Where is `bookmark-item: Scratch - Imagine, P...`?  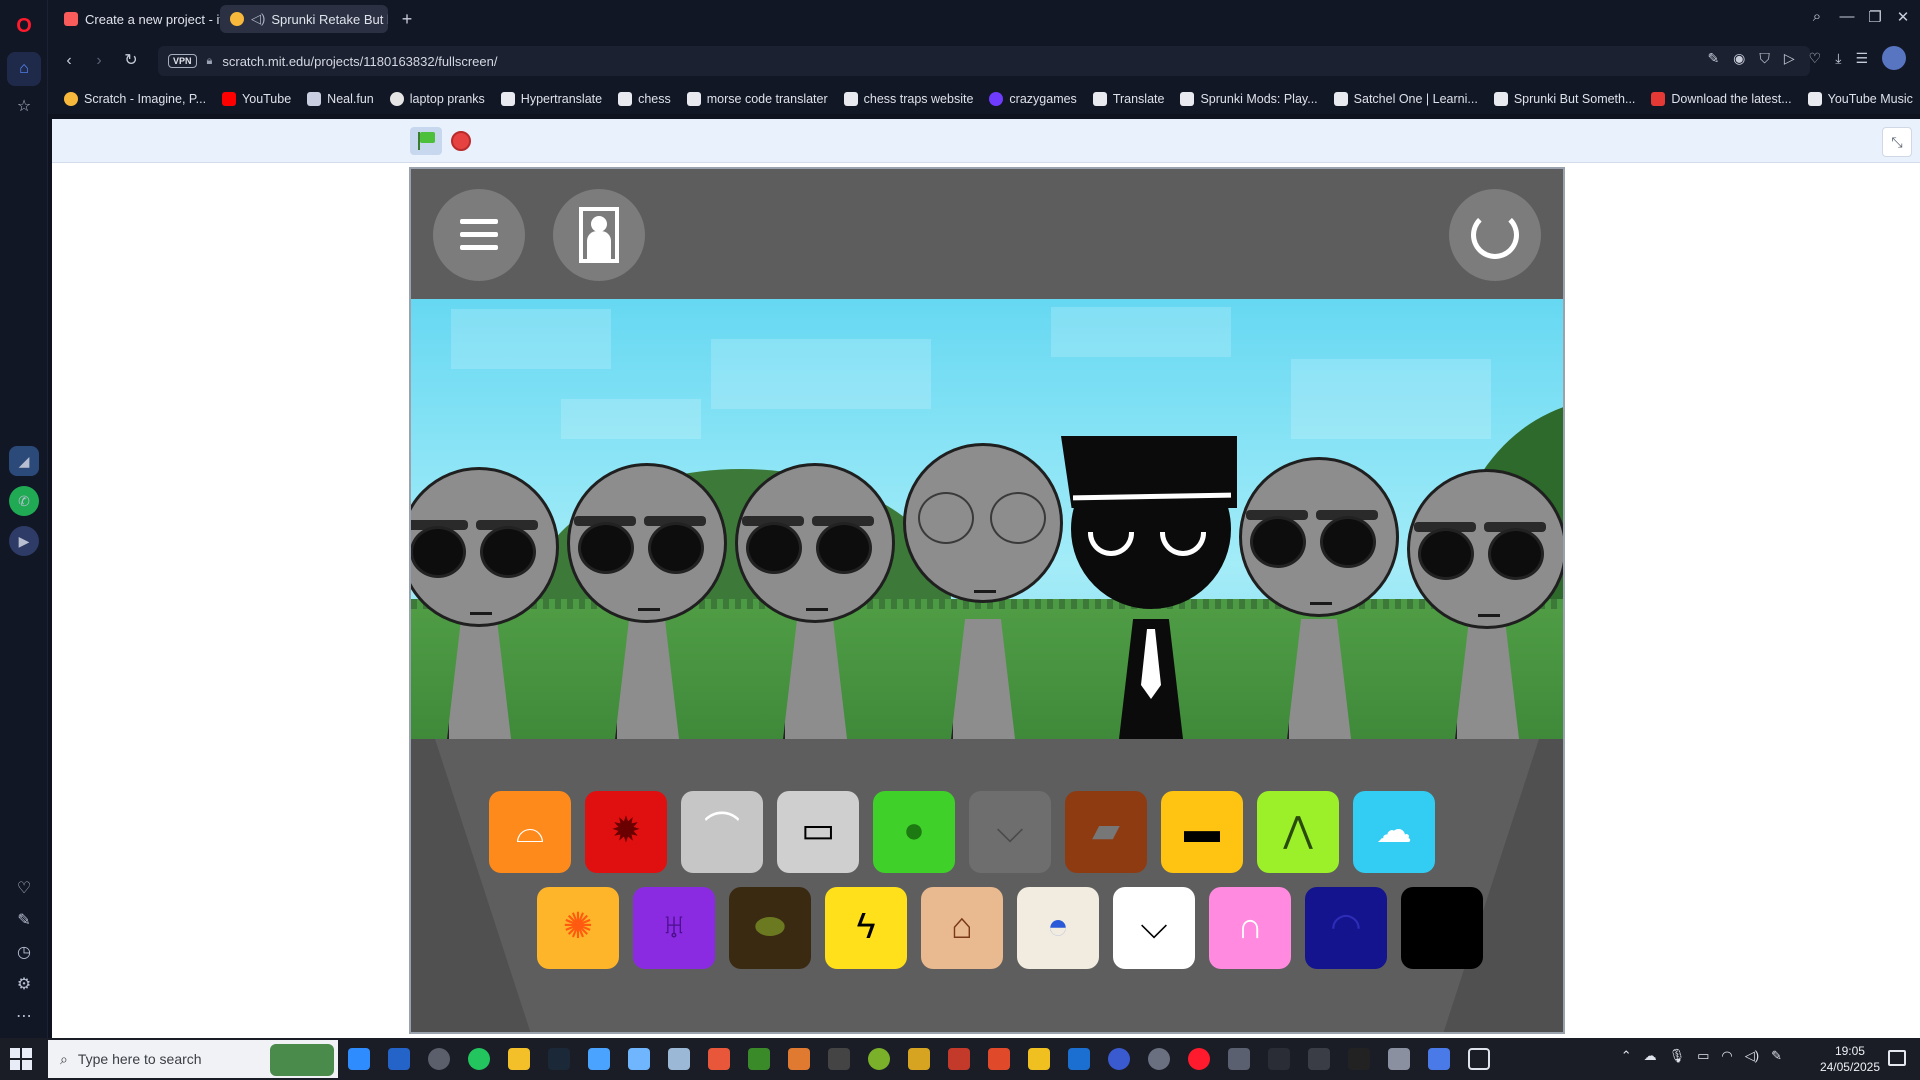
bookmark-item: Scratch - Imagine, P... is located at coordinates (135, 99).